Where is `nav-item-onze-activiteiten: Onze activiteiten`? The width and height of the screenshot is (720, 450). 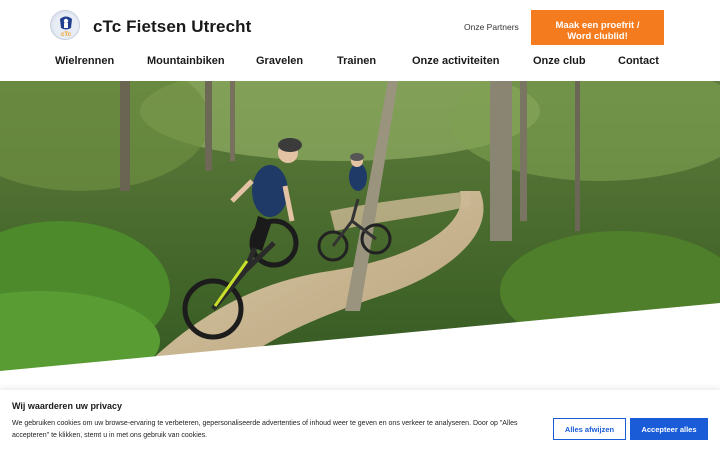 nav-item-onze-activiteiten: Onze activiteiten is located at coordinates (455, 61).